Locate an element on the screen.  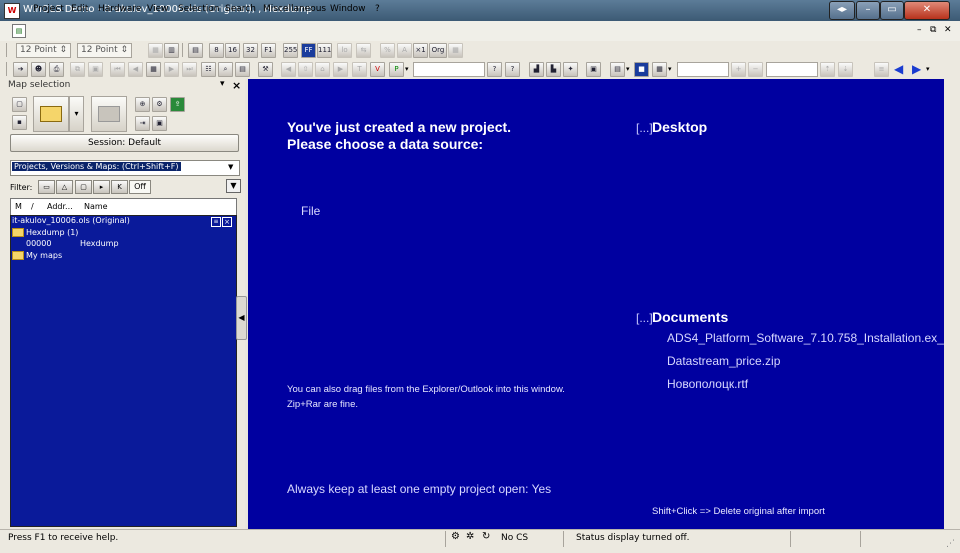
column-m: M is located at coordinates (18, 206).